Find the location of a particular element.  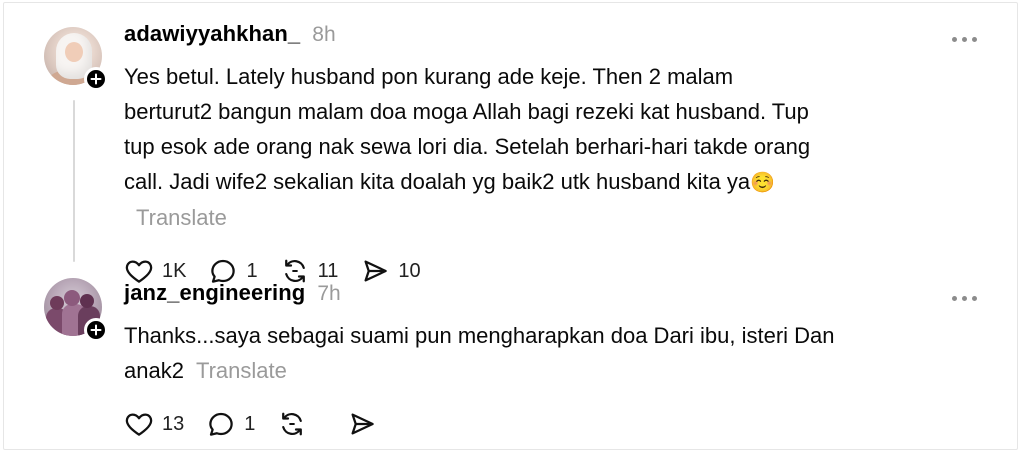

share-button is located at coordinates (371, 424).